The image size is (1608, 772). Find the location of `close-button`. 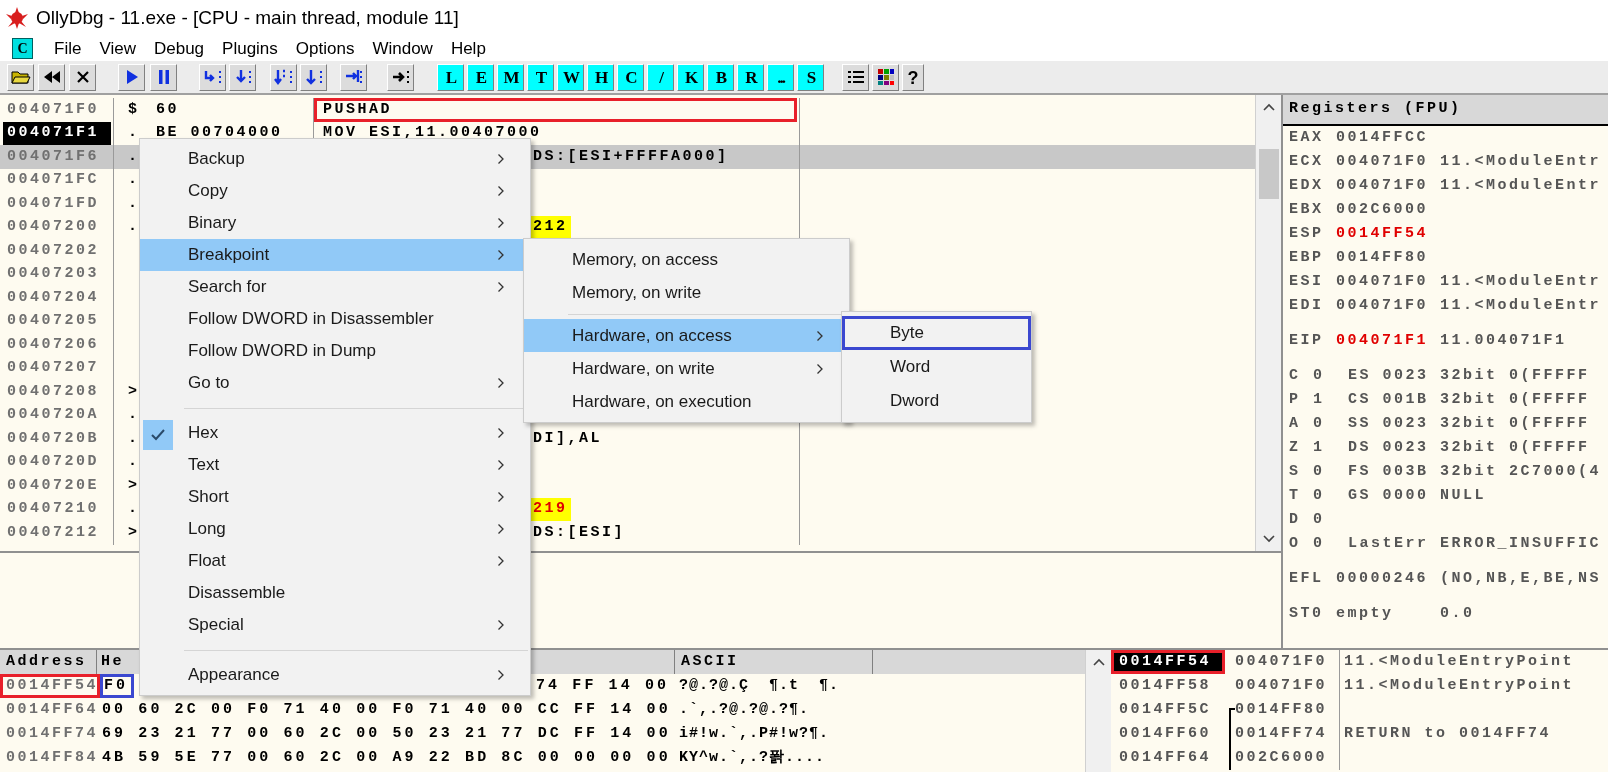

close-button is located at coordinates (82, 77).